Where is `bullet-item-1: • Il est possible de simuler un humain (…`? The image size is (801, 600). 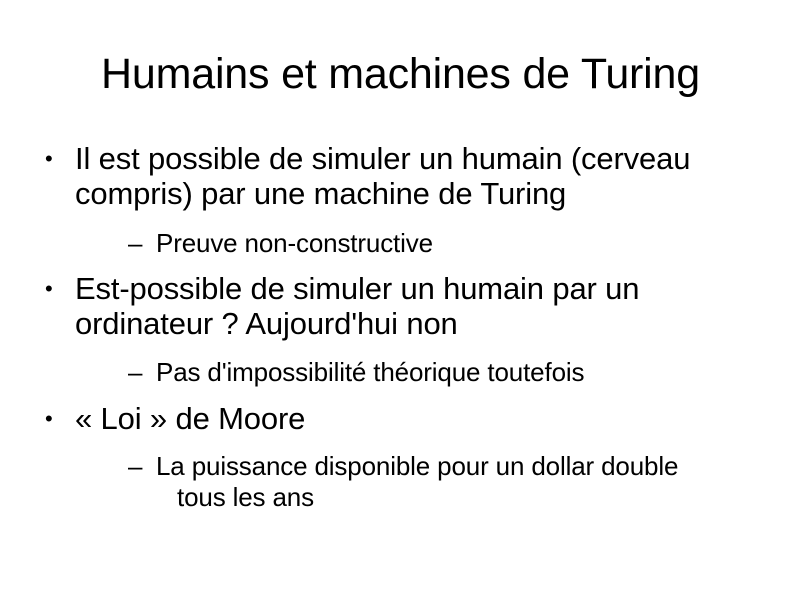 bullet-item-1: • Il est possible de simuler un humain (… is located at coordinates (395, 176).